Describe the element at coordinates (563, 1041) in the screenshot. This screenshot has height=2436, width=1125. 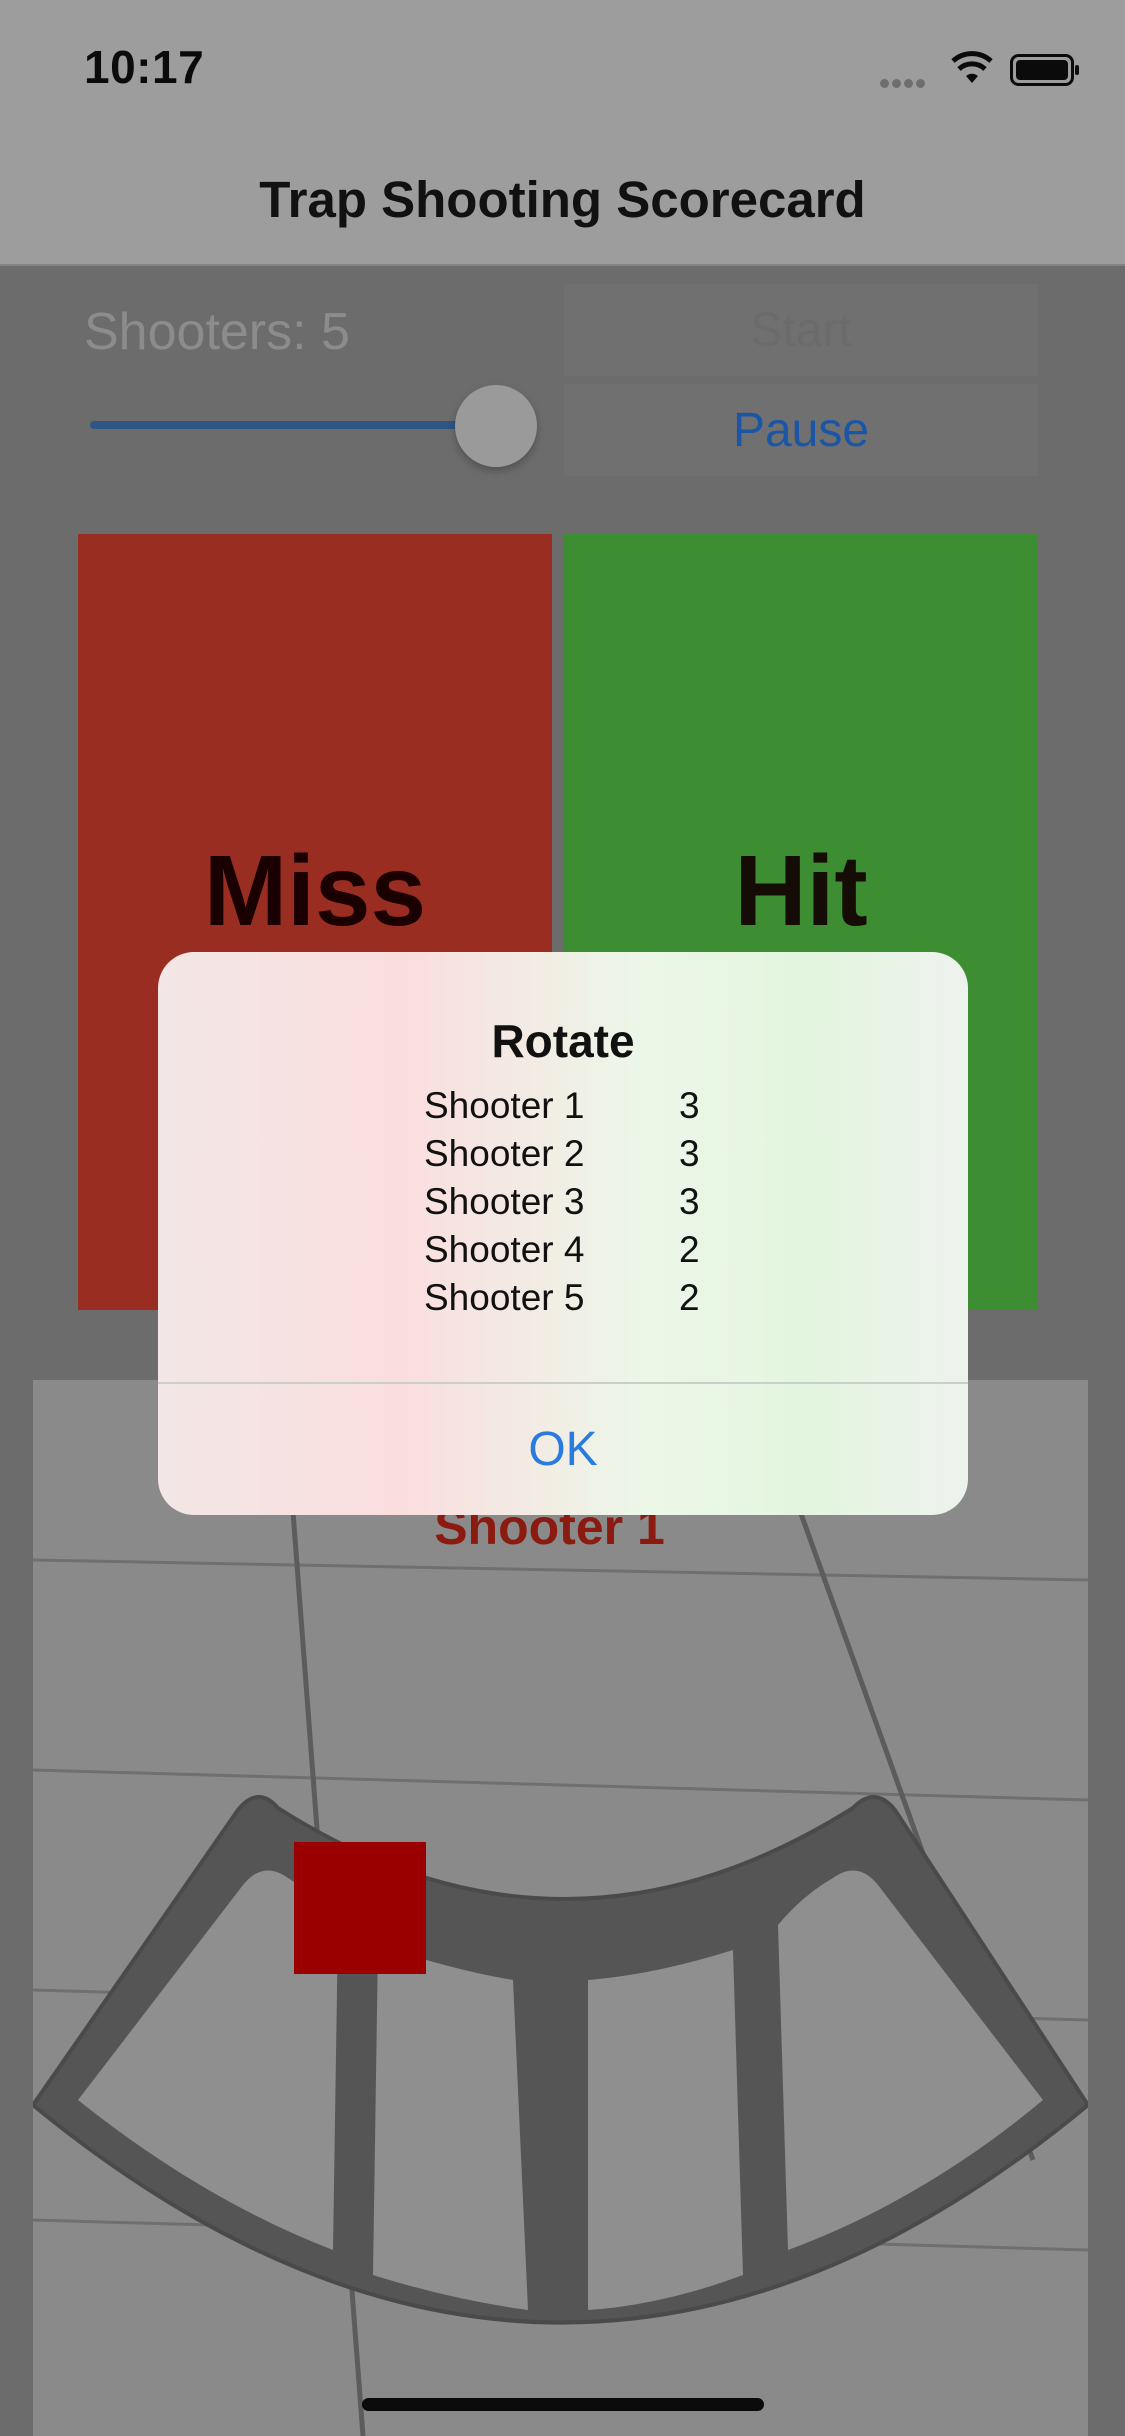
I see `alert-title: Rotate` at that location.